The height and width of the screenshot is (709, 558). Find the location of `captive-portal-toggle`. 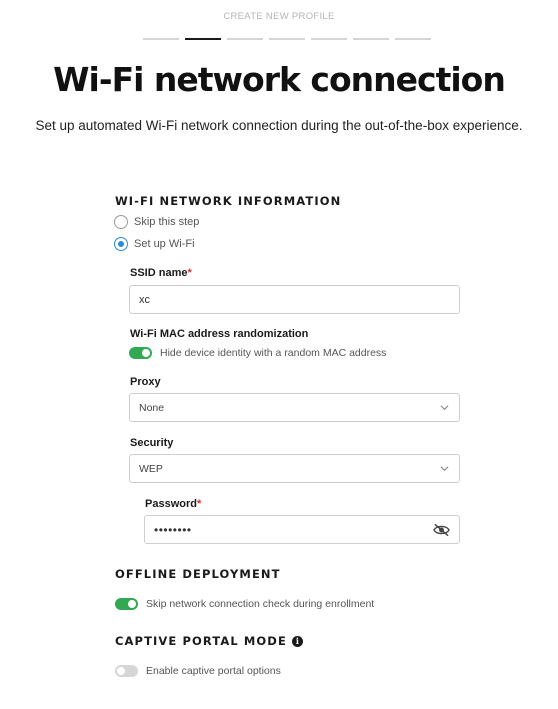

captive-portal-toggle is located at coordinates (126, 671).